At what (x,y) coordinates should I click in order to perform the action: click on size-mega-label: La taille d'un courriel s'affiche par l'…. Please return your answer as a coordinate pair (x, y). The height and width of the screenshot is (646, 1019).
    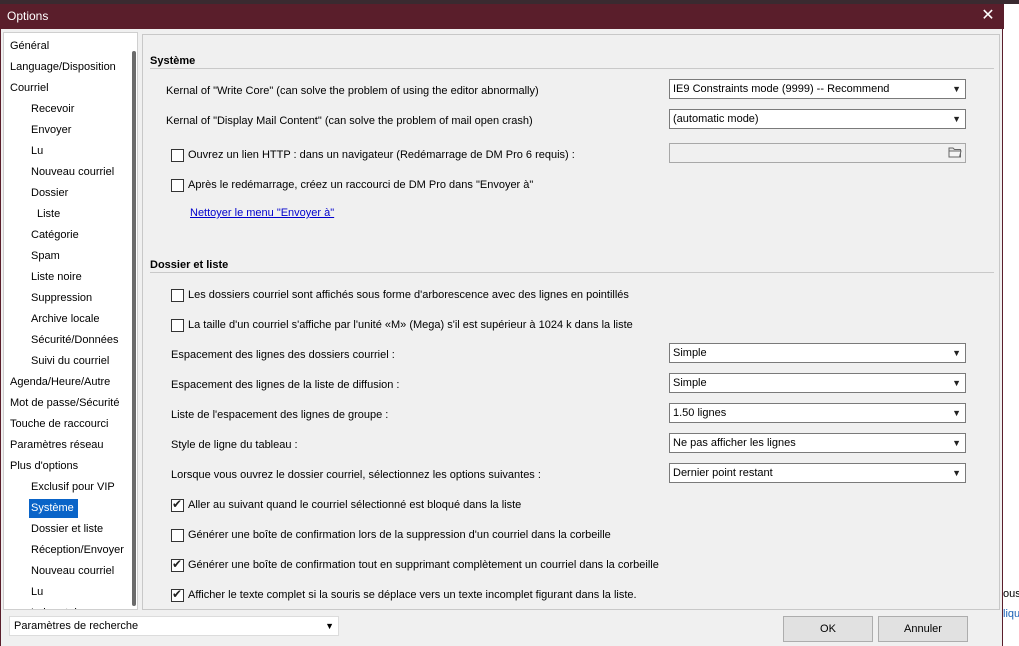
    Looking at the image, I should click on (410, 325).